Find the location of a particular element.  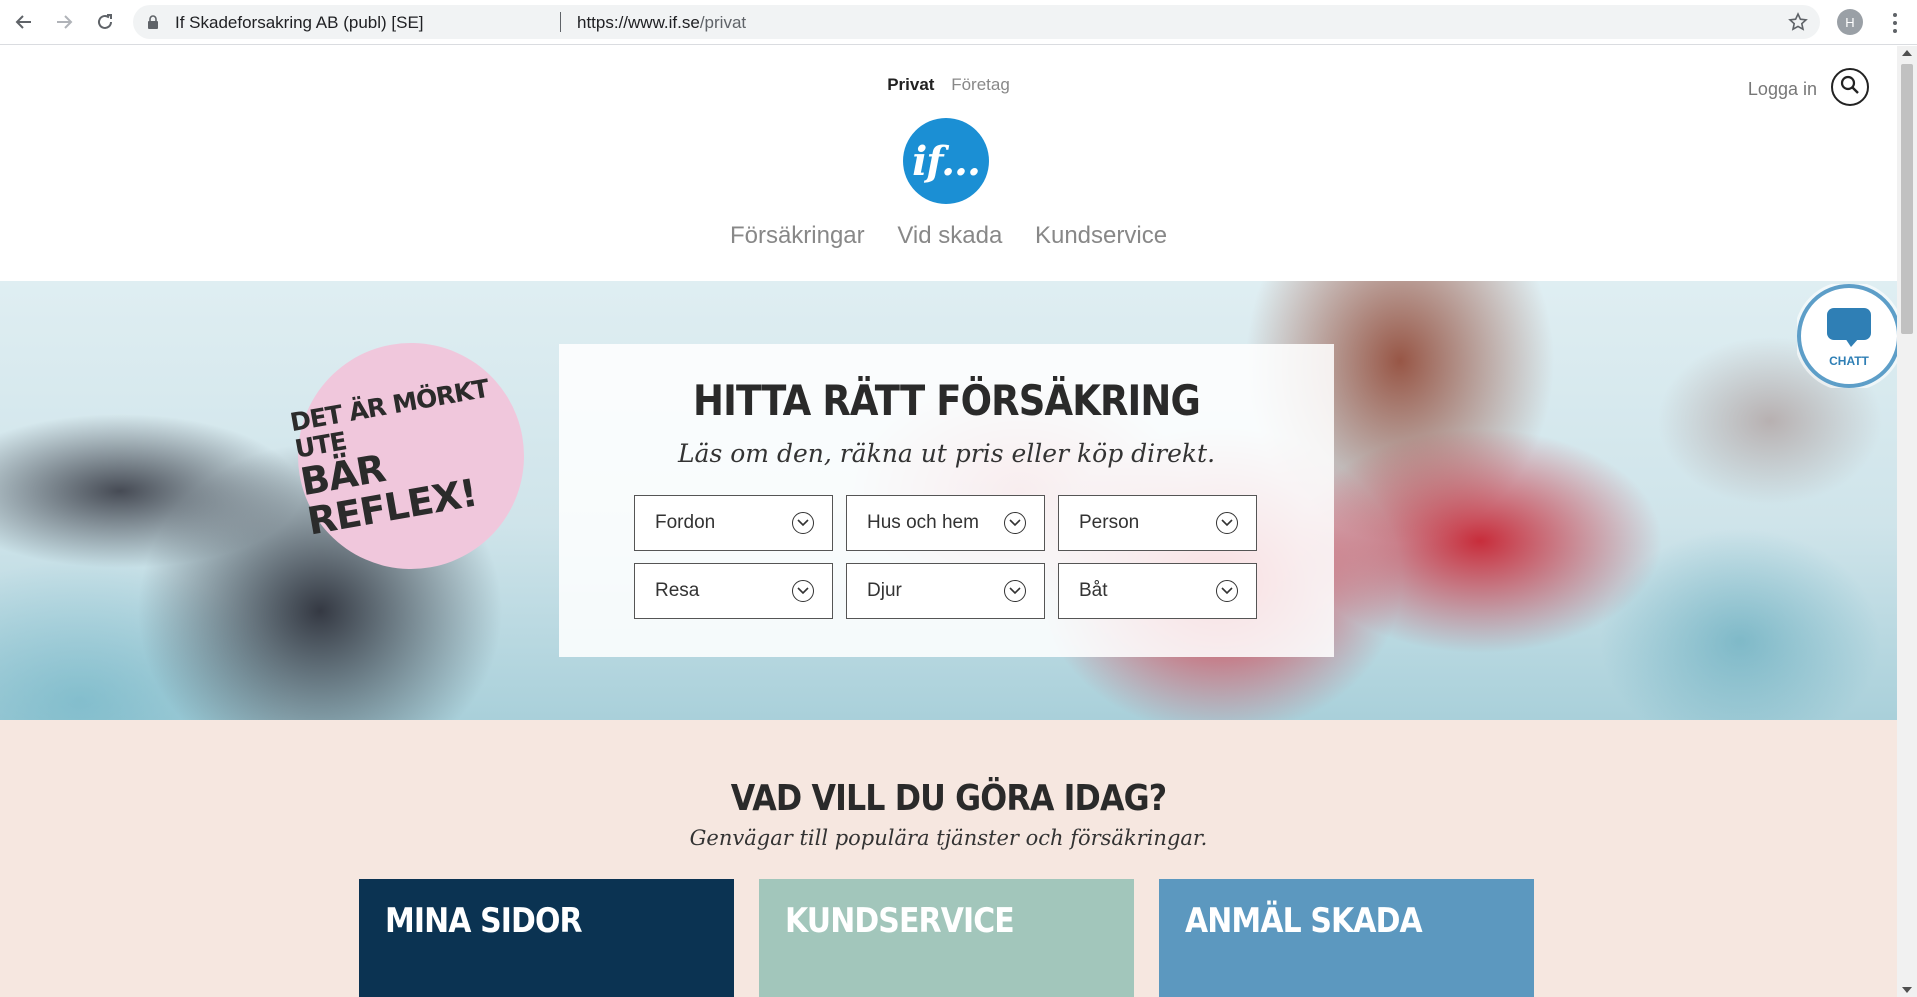

segment-foretag: Företag is located at coordinates (980, 84).